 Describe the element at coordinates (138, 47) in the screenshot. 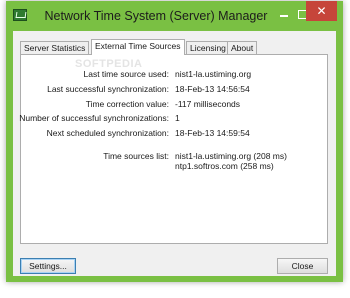

I see `tab-external-time-sources: External Time Sources` at that location.